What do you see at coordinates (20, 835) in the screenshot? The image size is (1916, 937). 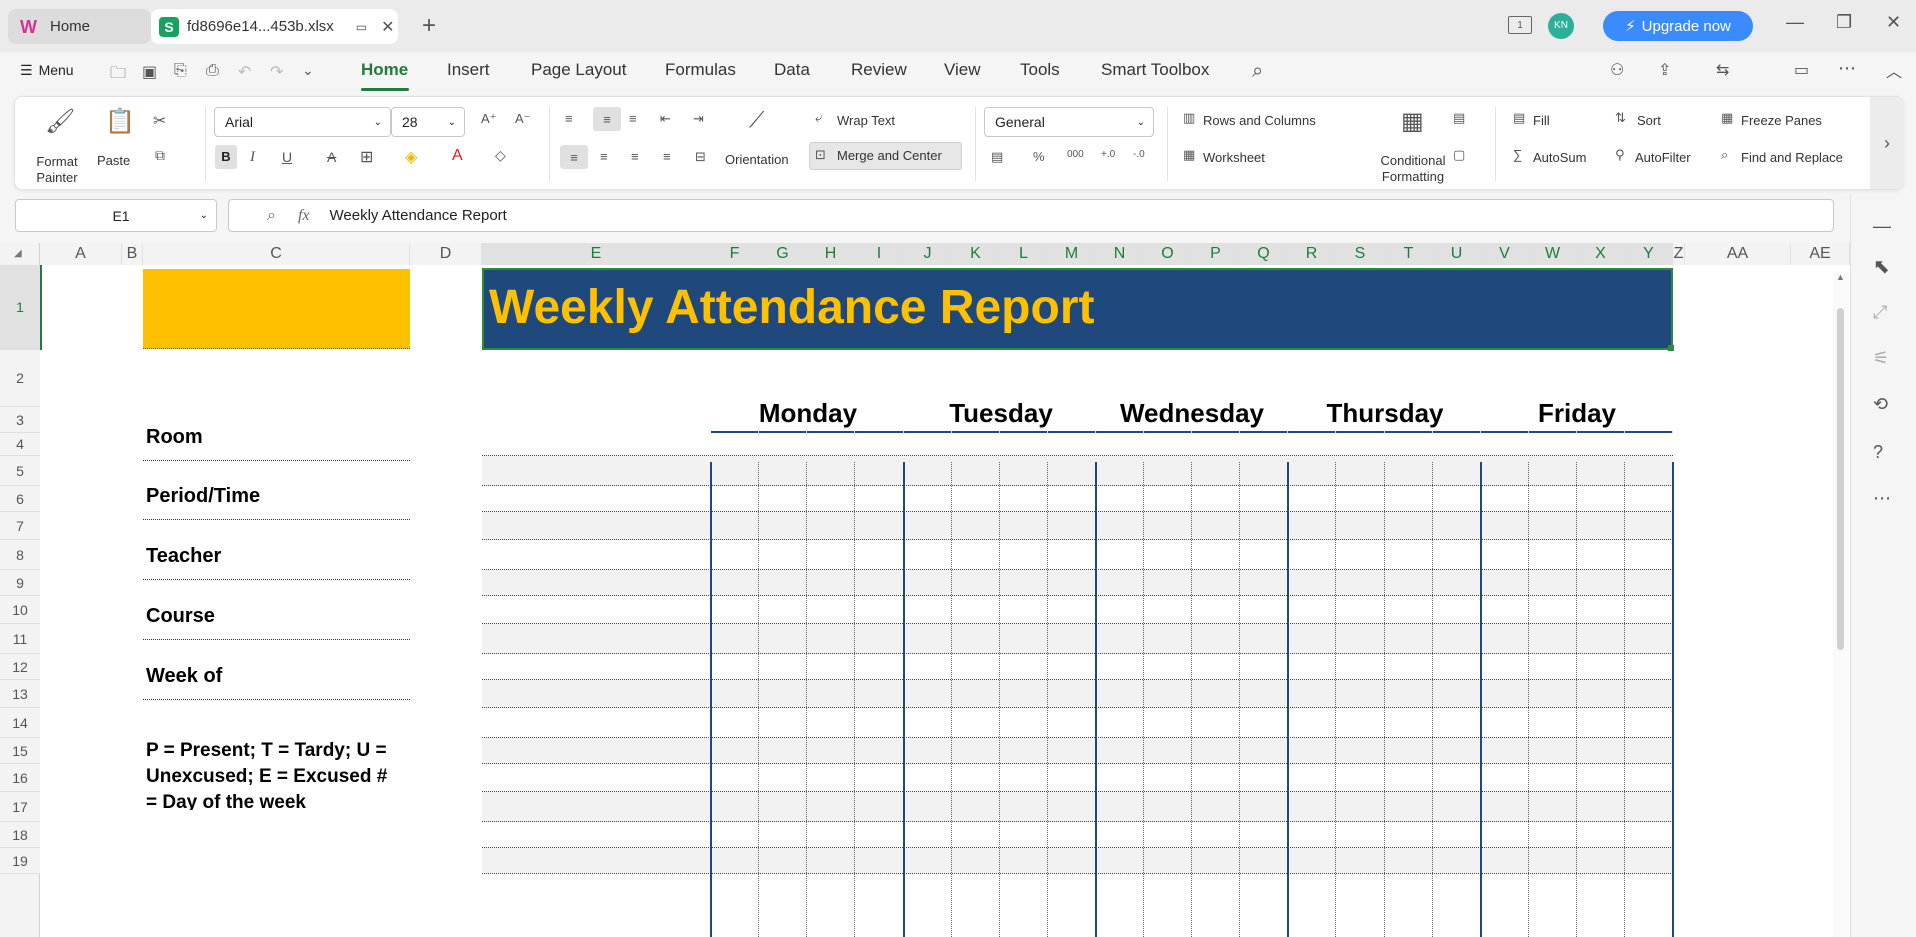 I see `row-header-18: 18` at bounding box center [20, 835].